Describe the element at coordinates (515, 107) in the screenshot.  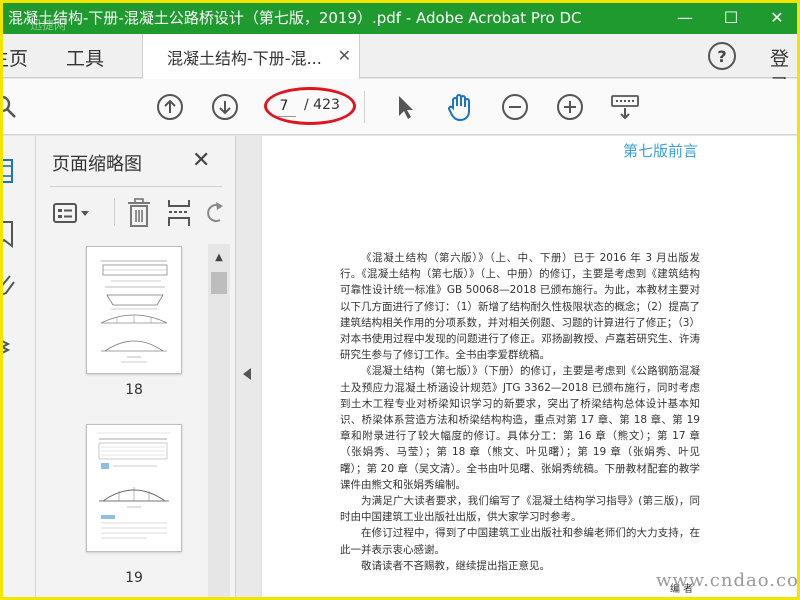
I see `zoom-out-icon` at that location.